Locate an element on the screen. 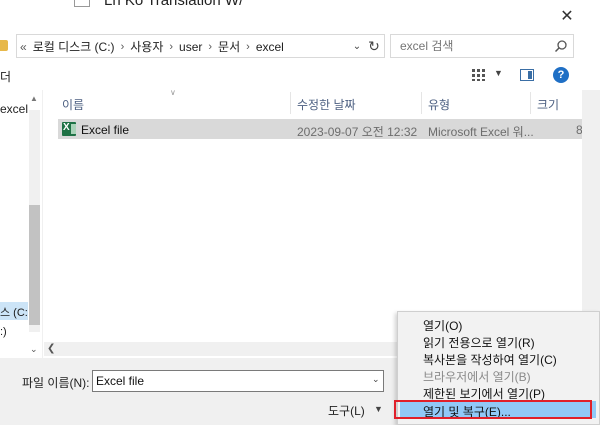  help-icon: ? is located at coordinates (561, 75).